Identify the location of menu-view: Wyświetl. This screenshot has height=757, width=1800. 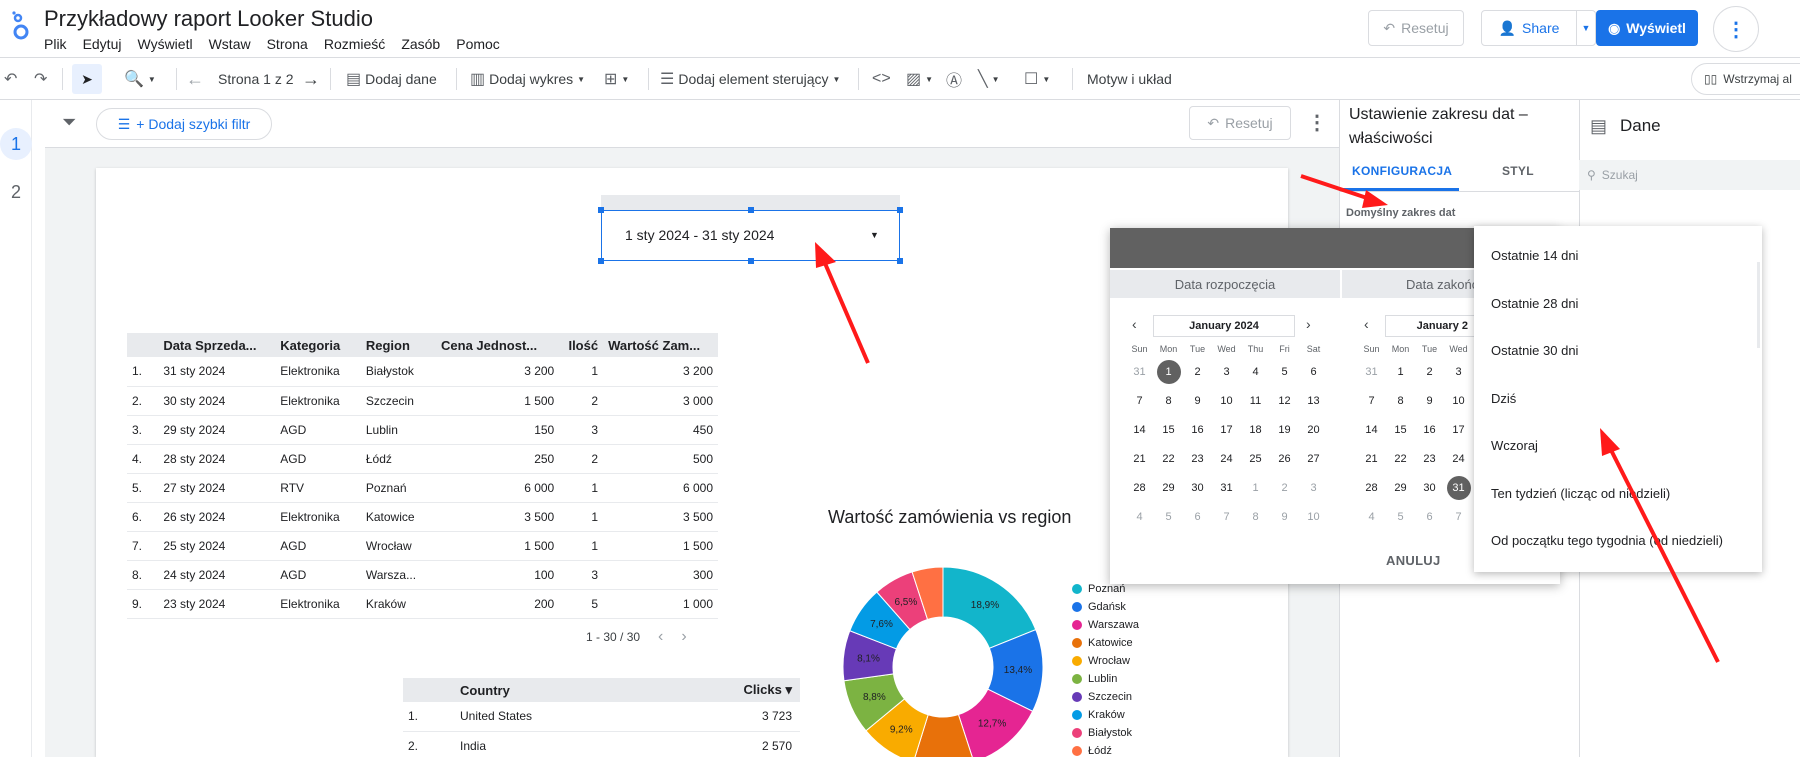
(164, 44).